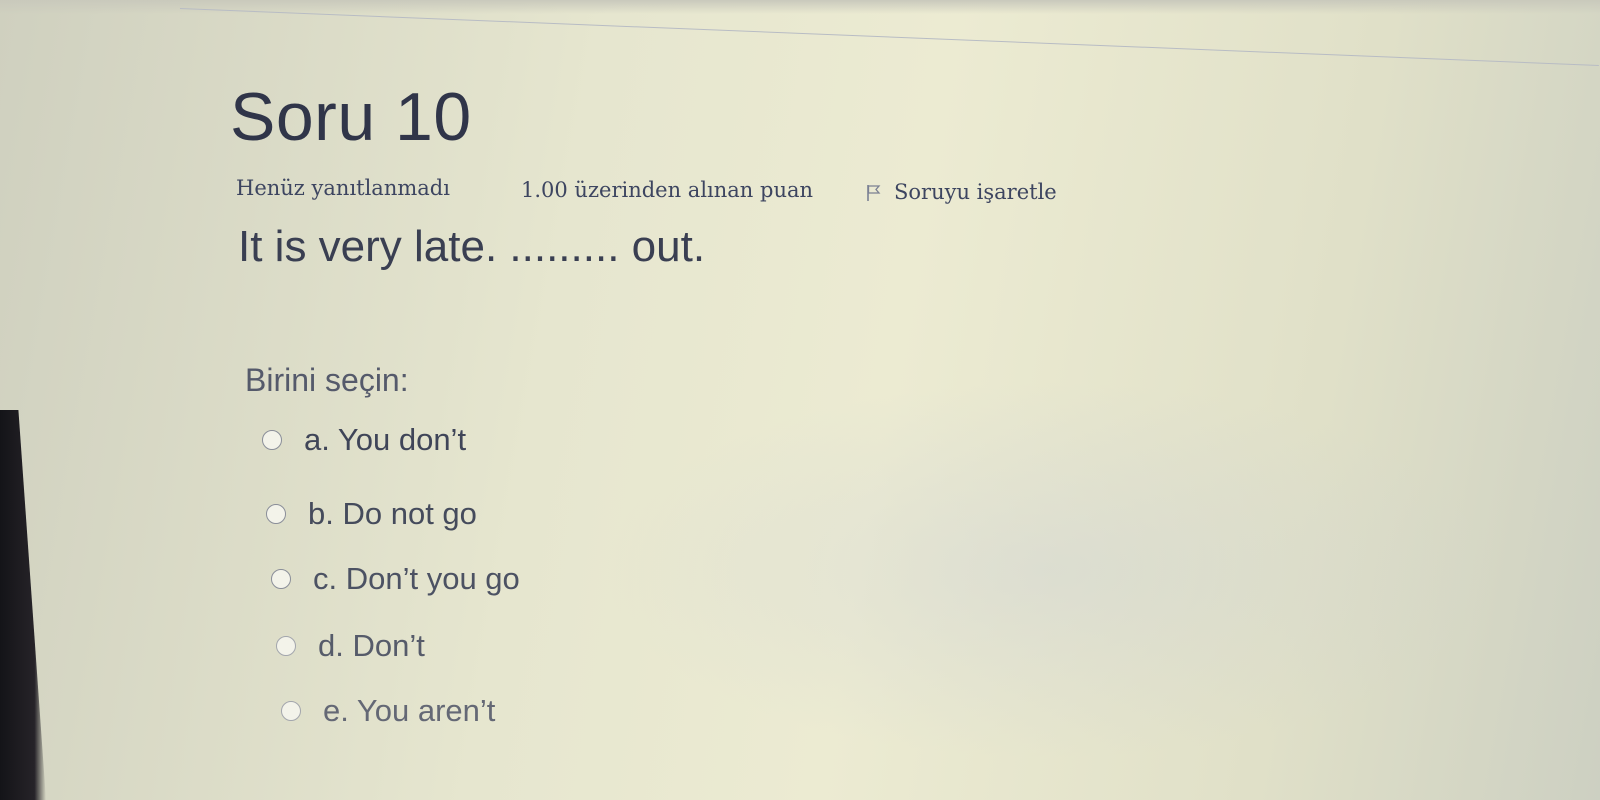 The image size is (1600, 800). What do you see at coordinates (472, 246) in the screenshot?
I see `question-text: It is very late. ......... out.` at bounding box center [472, 246].